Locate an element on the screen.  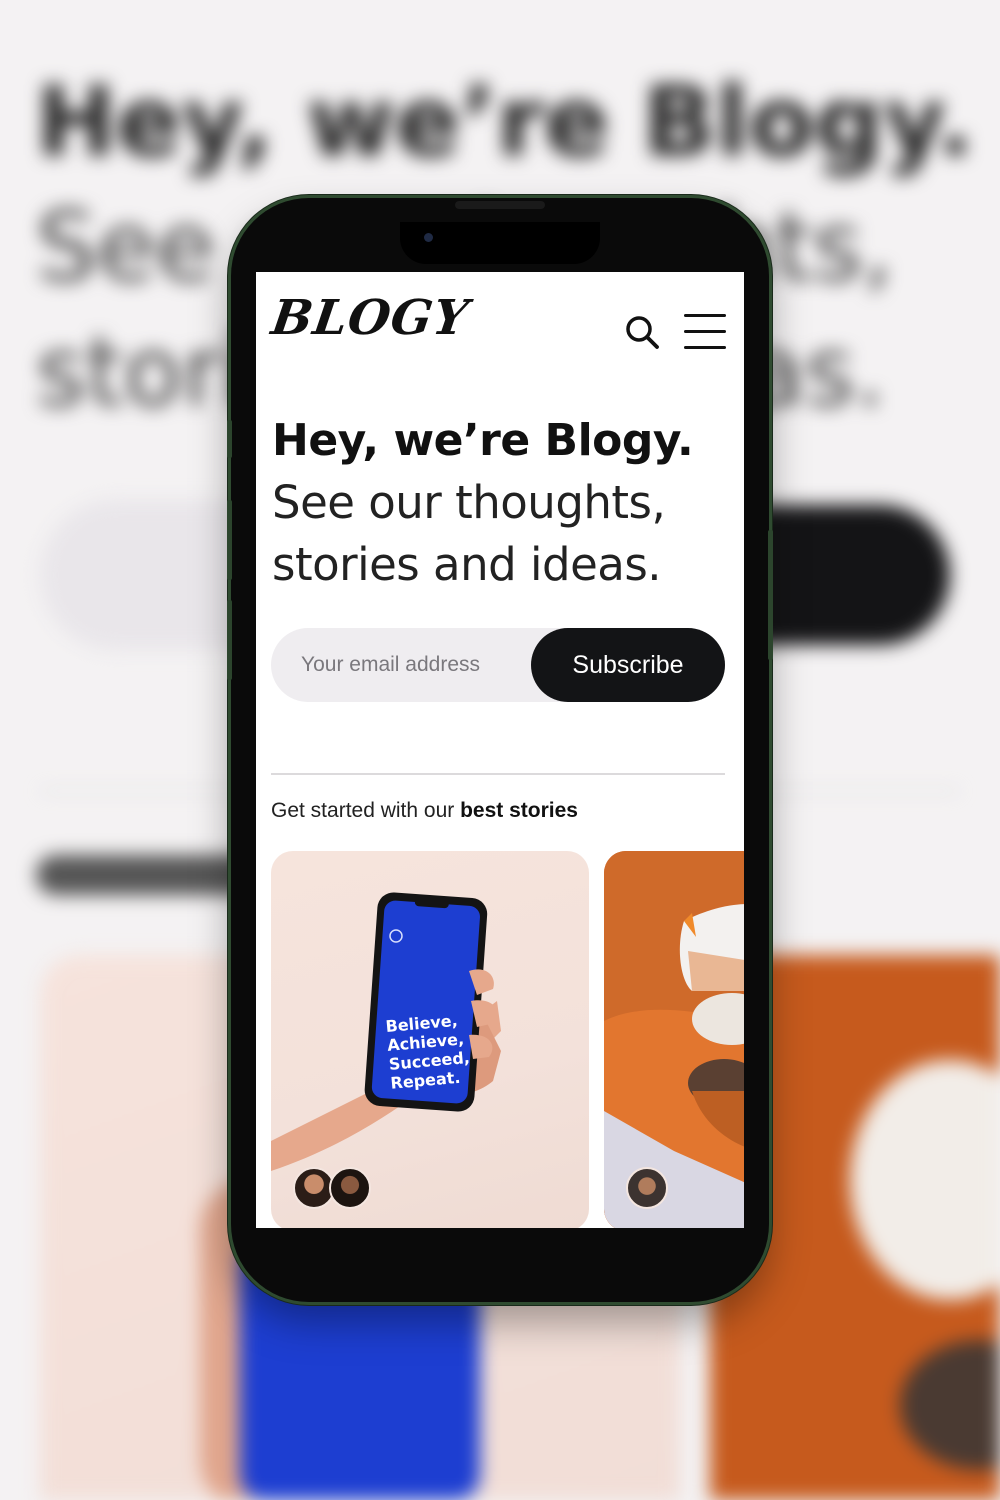
background-heading-bold: Hey, we’re Blogy. is located at coordinates (505, 122).